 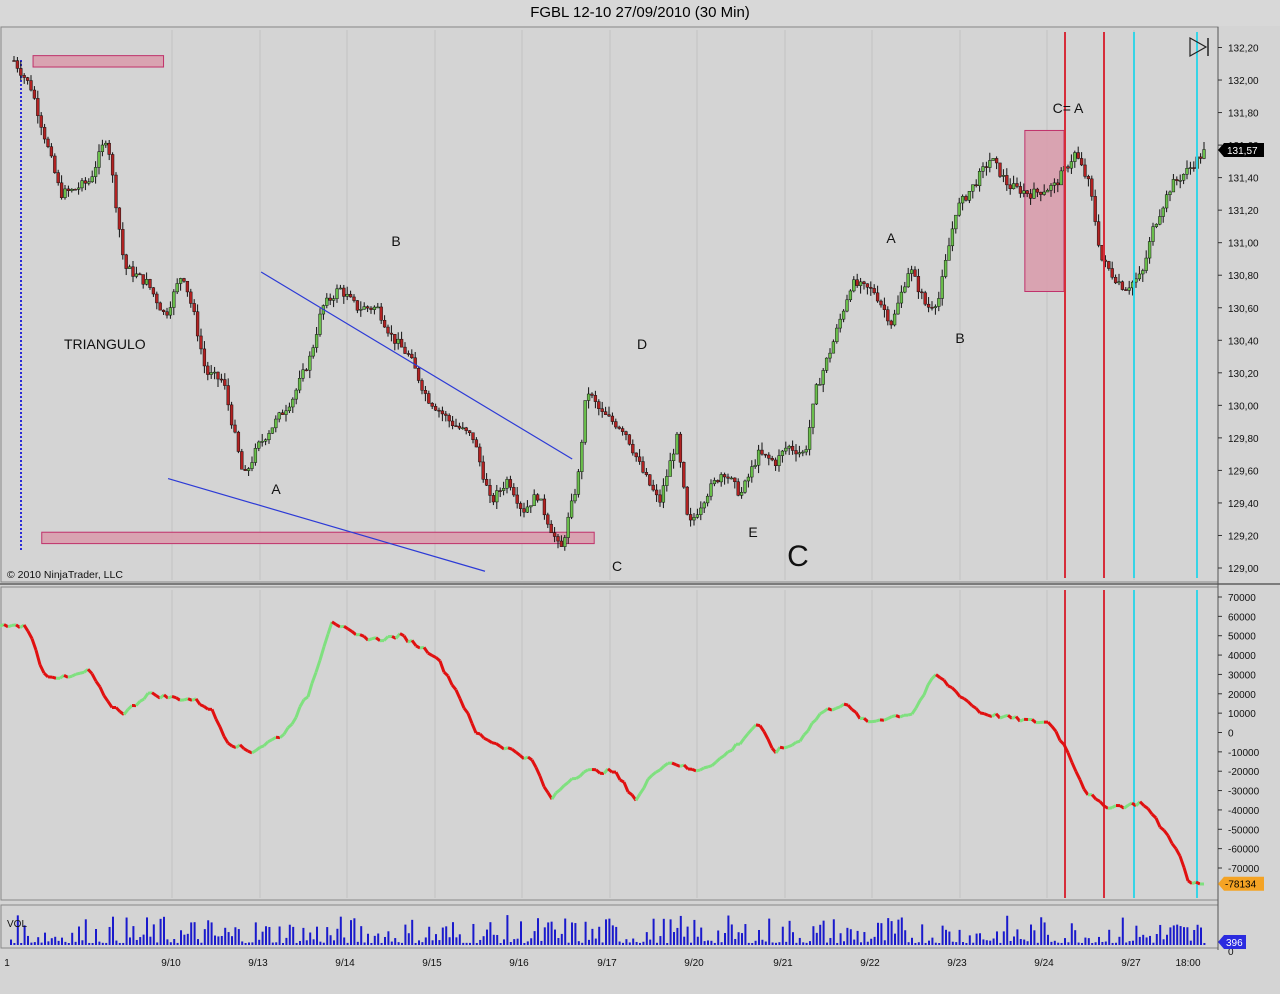 What do you see at coordinates (1241, 883) in the screenshot?
I see `indicator-value-tag: -78134` at bounding box center [1241, 883].